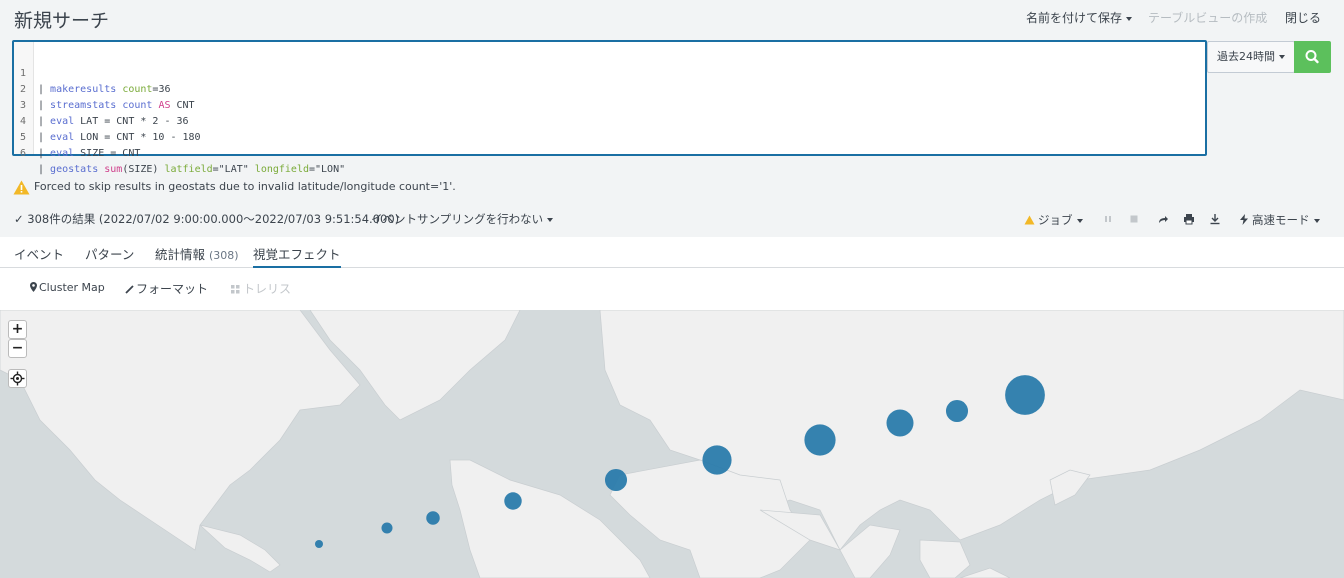 This screenshot has width=1344, height=578. I want to click on search-icon, so click(1312, 57).